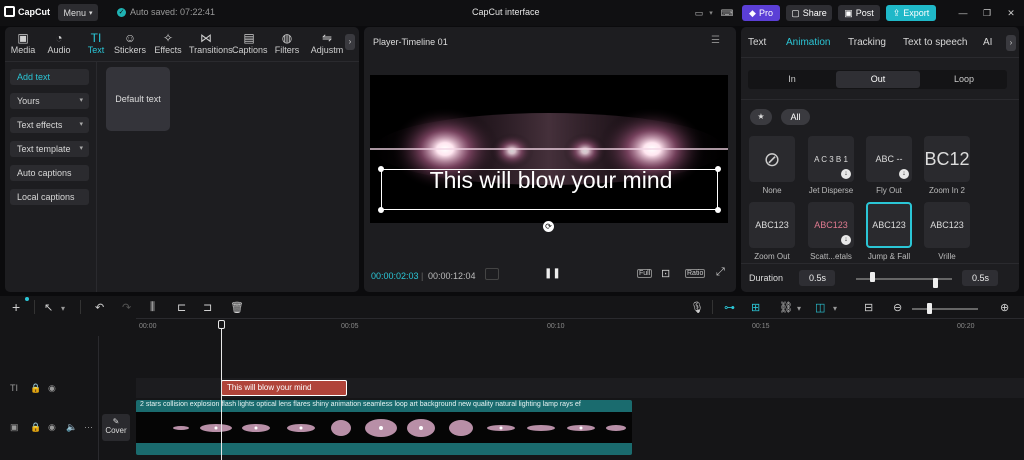  Describe the element at coordinates (872, 277) in the screenshot. I see `duration-slider-handle-in` at that location.